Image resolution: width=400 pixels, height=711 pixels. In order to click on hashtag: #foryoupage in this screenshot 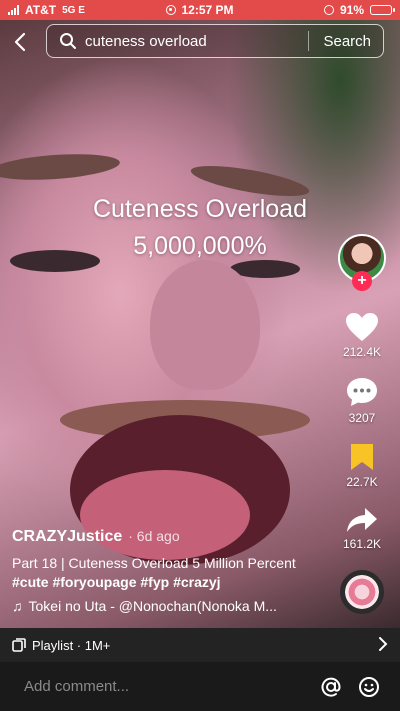, I will do `click(94, 582)`.